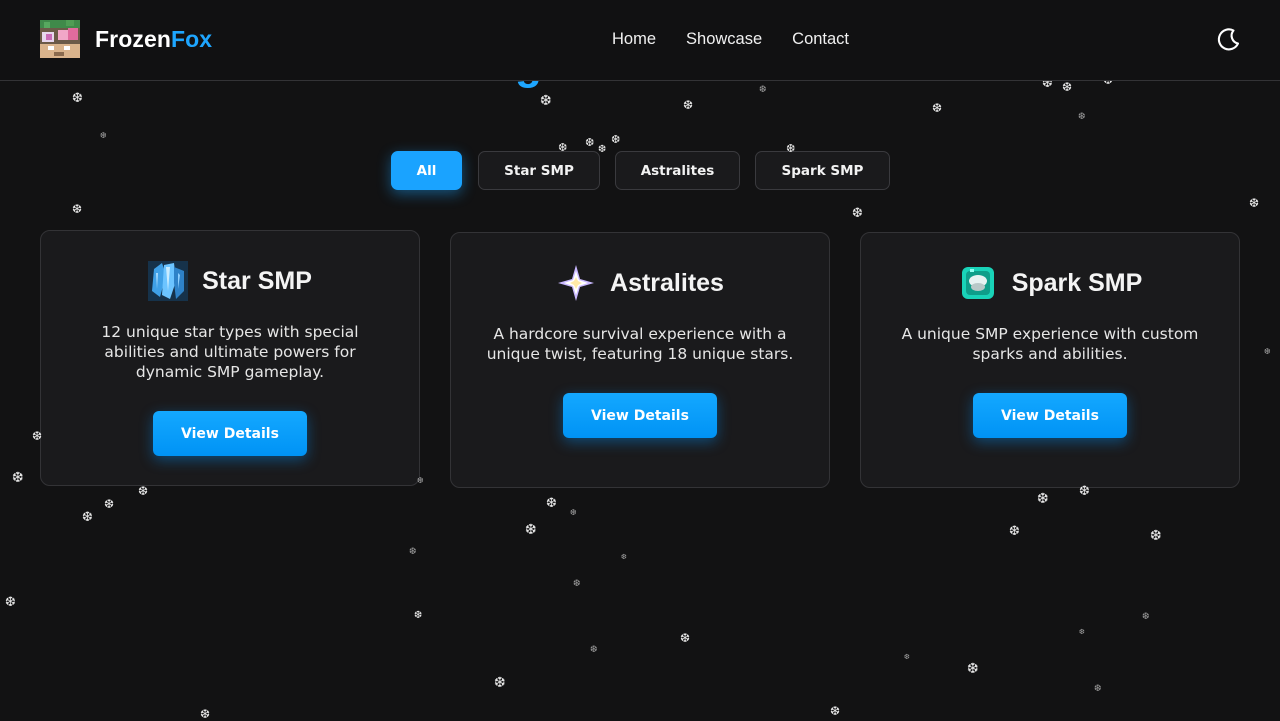 This screenshot has width=1280, height=721. I want to click on brand-name: FrozenFox, so click(153, 39).